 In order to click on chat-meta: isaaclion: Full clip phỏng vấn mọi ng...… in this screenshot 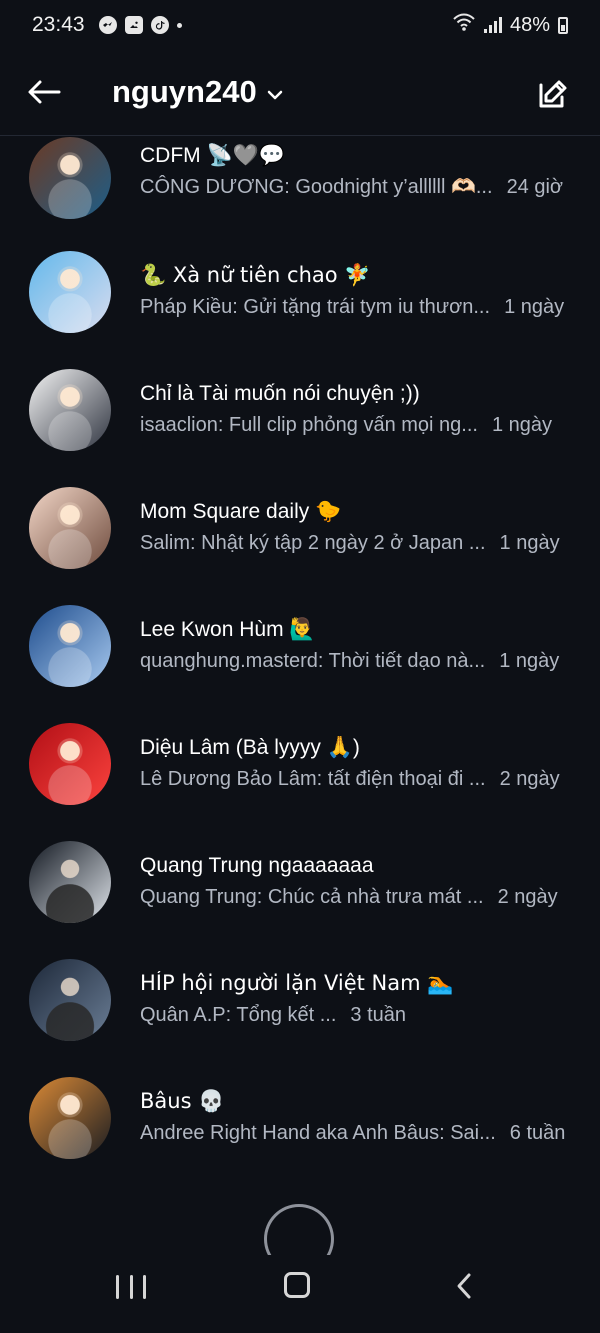, I will do `click(359, 425)`.